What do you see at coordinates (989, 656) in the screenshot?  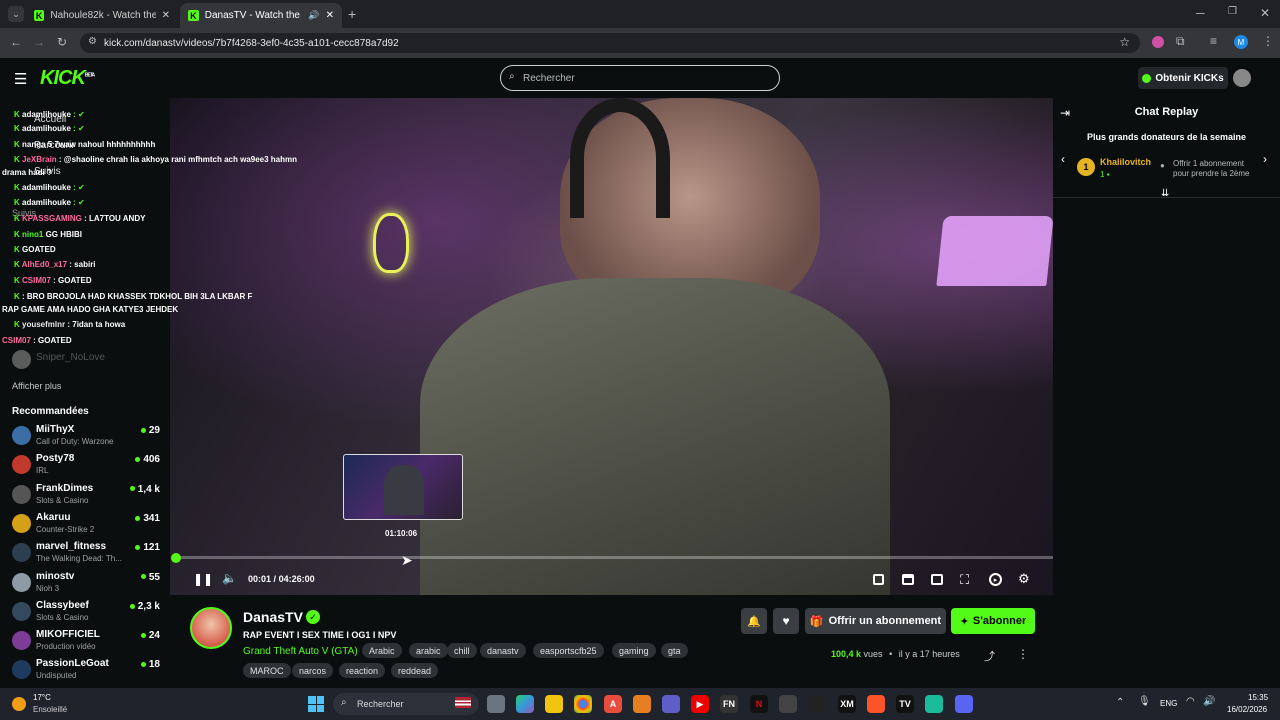 I see `share-icon: ⤴` at bounding box center [989, 656].